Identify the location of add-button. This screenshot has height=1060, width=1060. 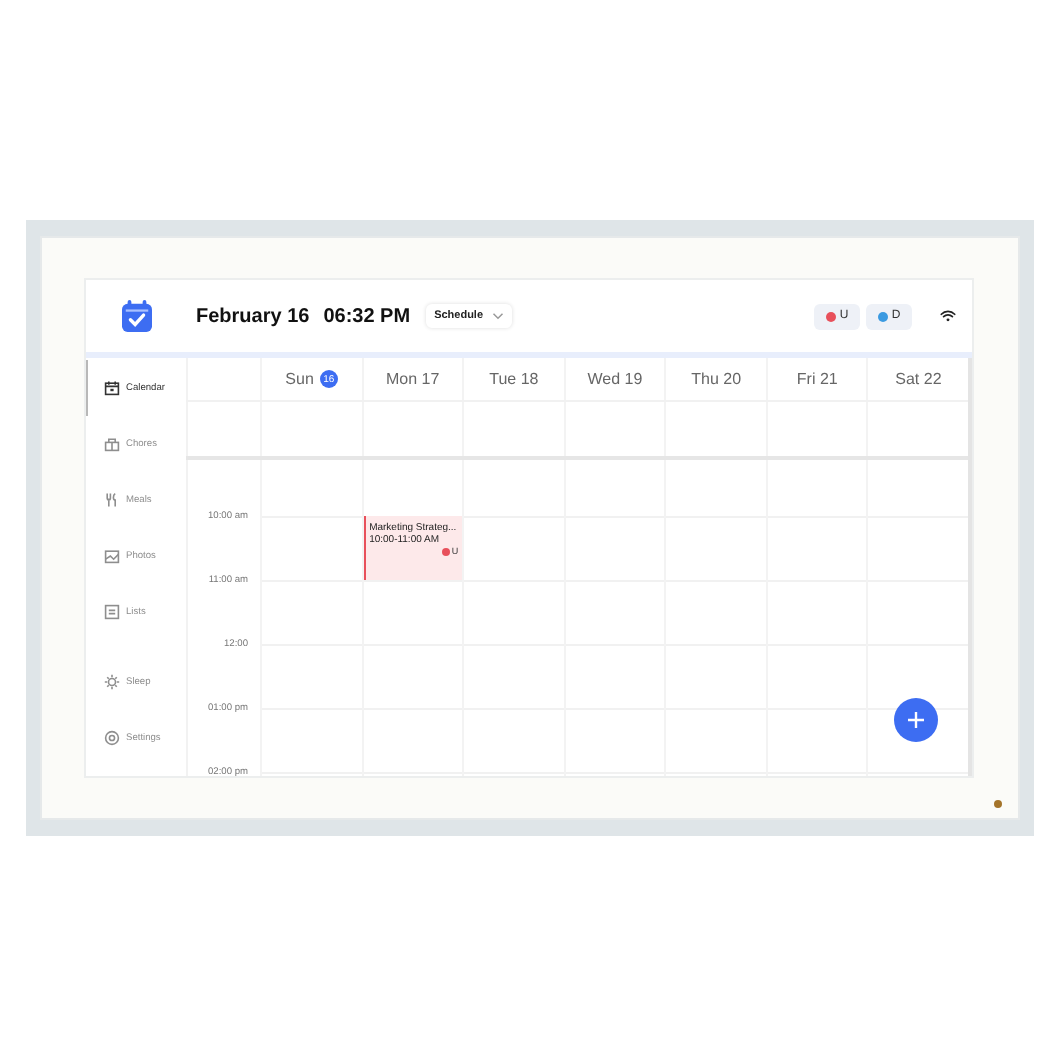
(916, 720).